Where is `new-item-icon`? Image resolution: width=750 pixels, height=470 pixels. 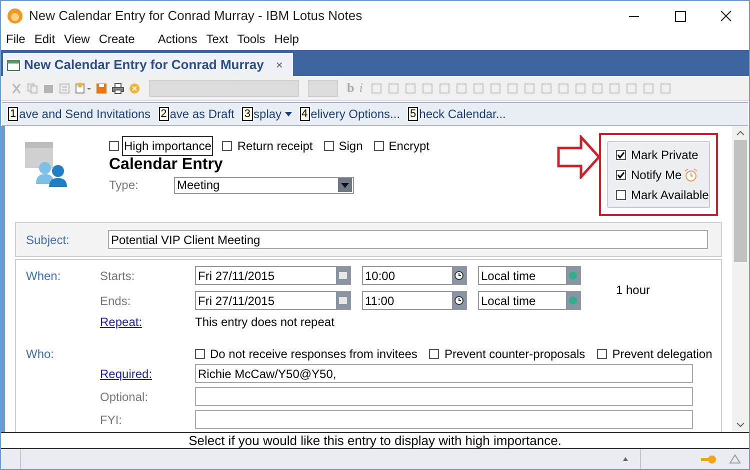 new-item-icon is located at coordinates (83, 88).